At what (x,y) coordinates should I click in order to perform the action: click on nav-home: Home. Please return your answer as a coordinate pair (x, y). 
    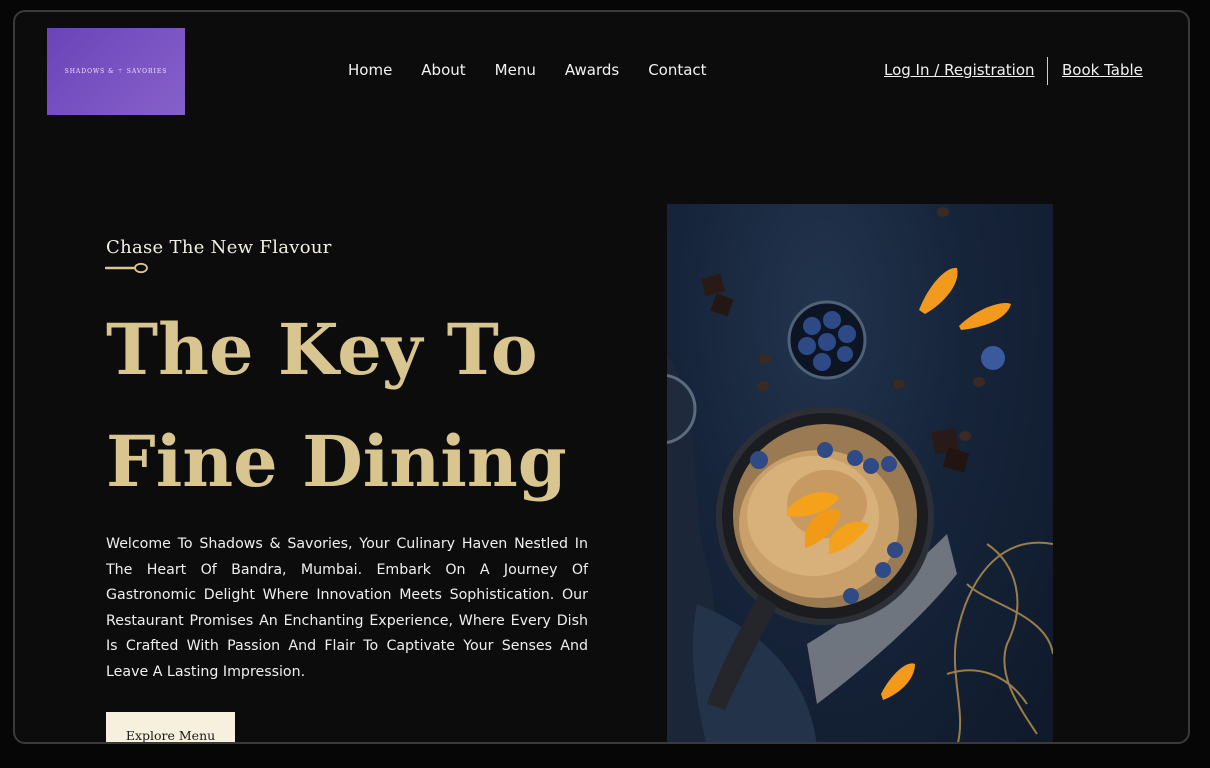
    Looking at the image, I should click on (370, 70).